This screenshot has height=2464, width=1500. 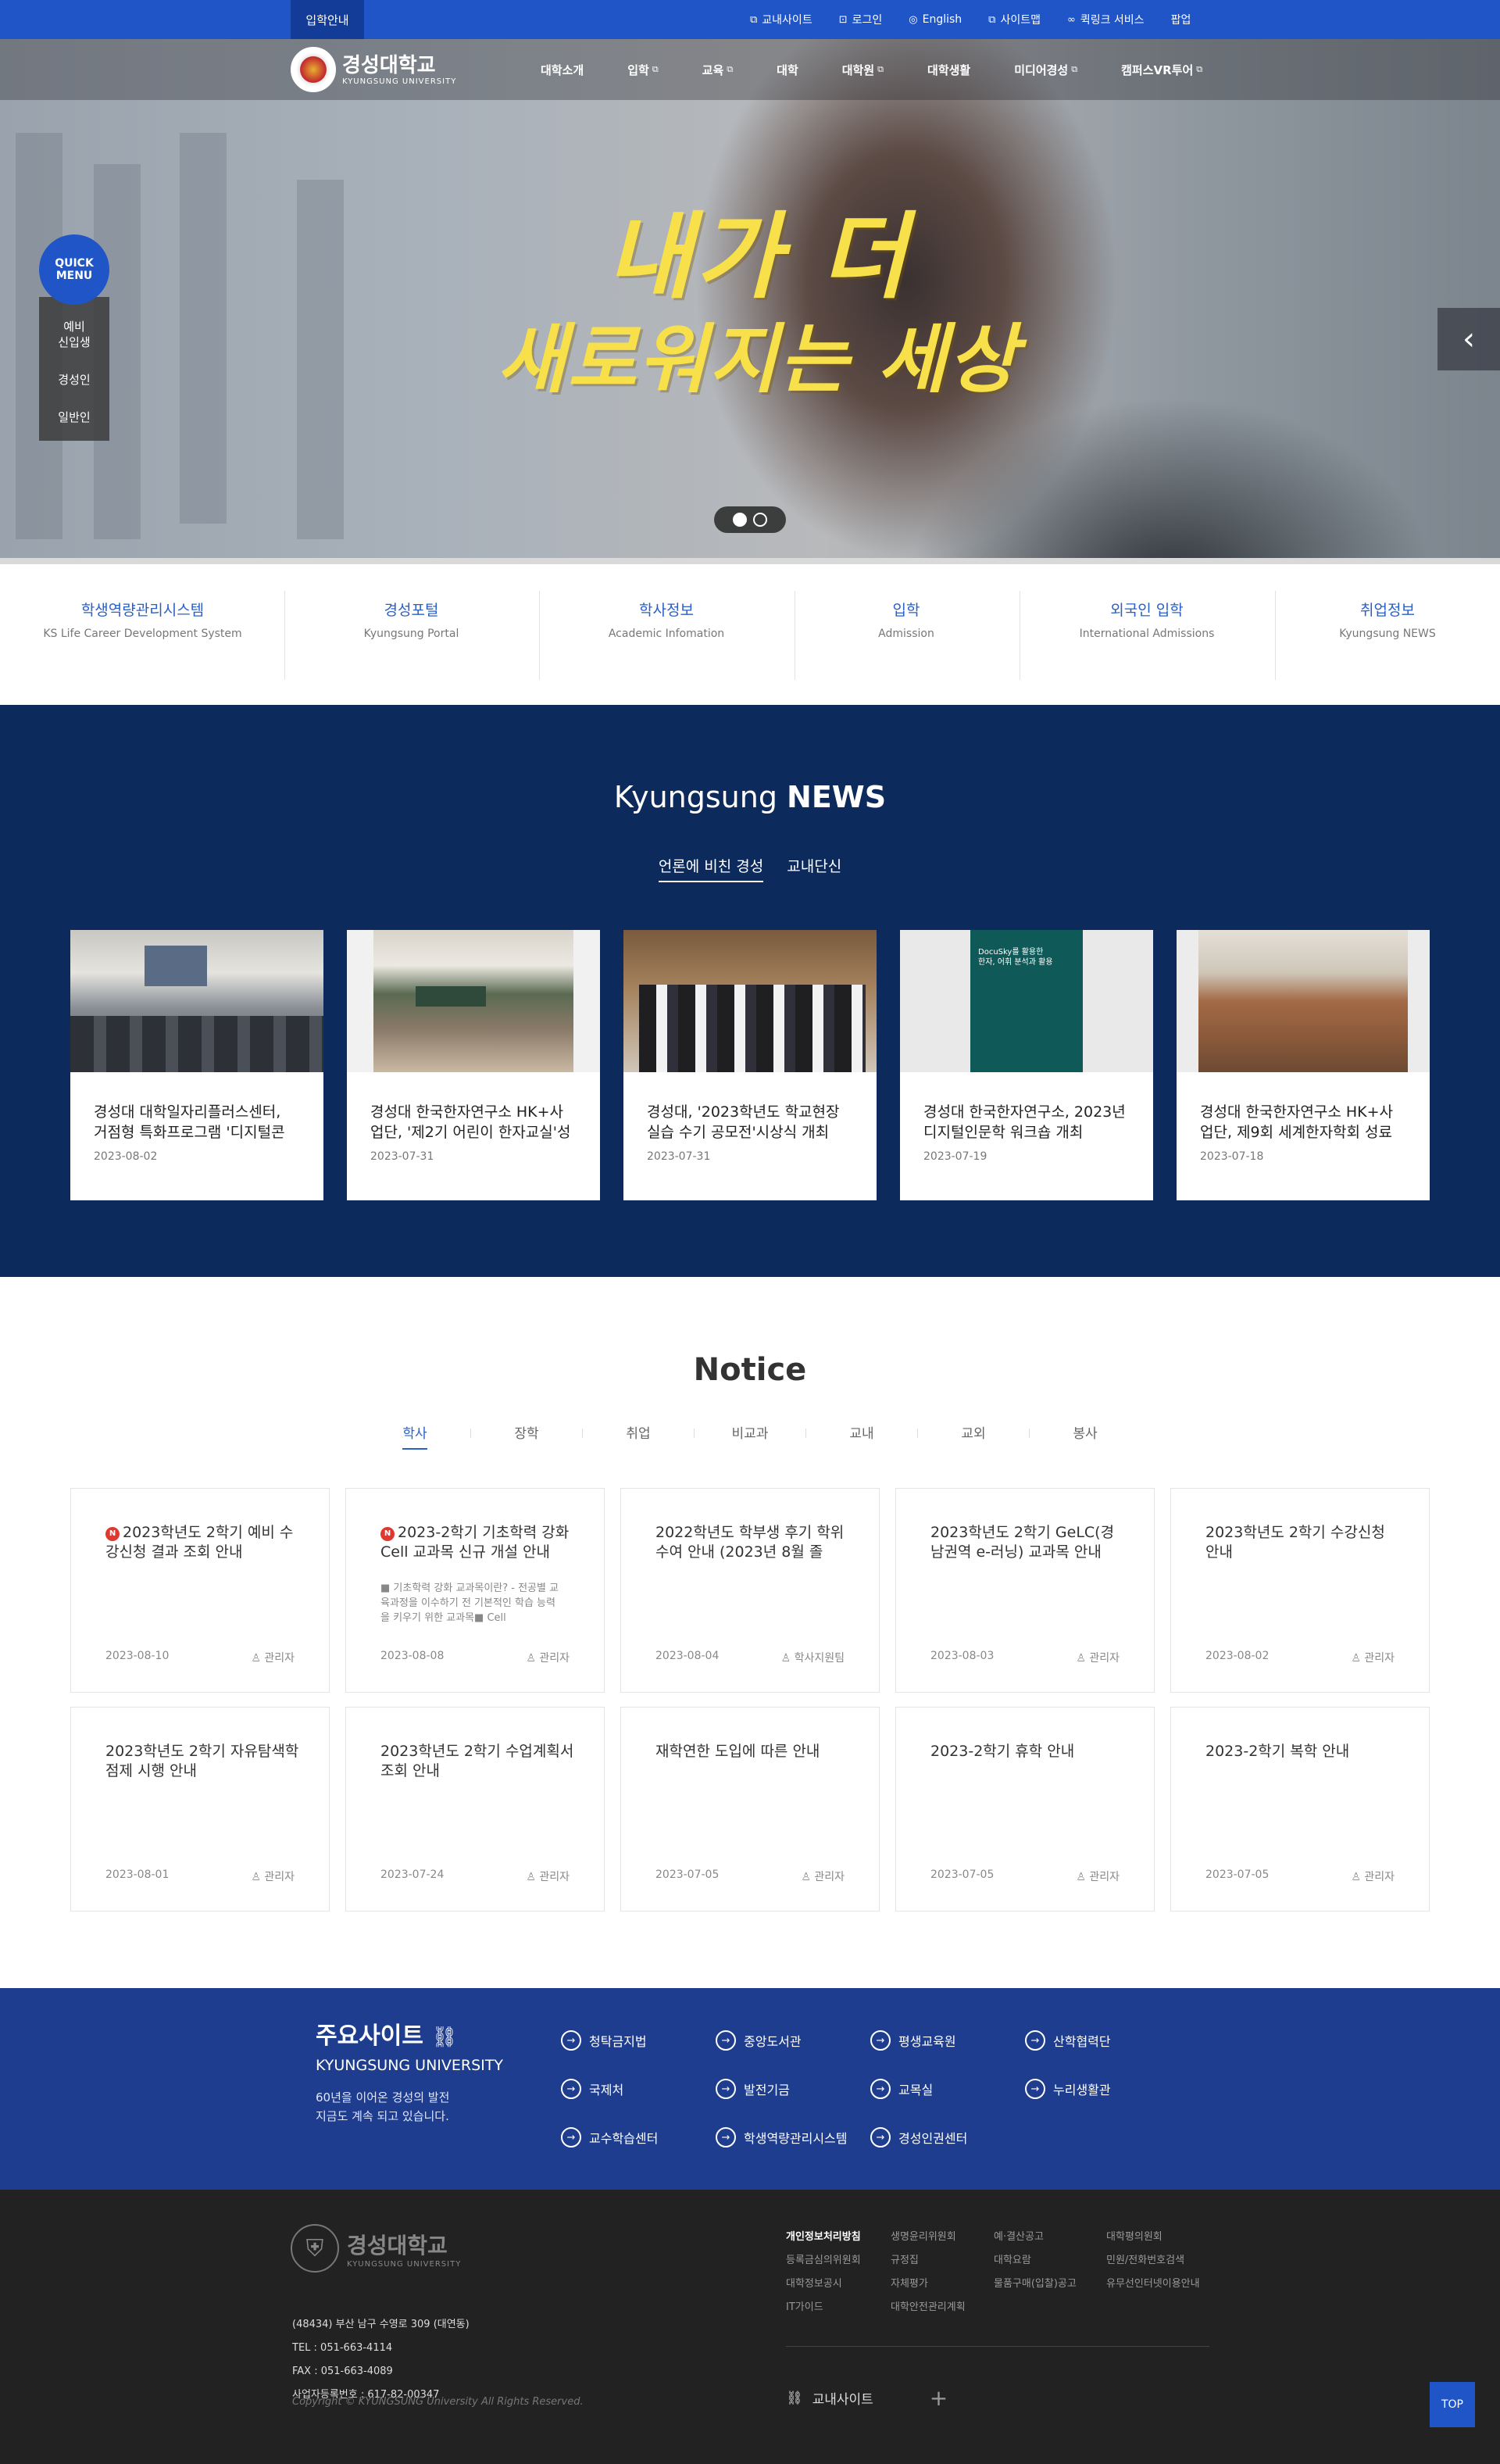 What do you see at coordinates (945, 2307) in the screenshot?
I see `footer-link: 대학안전관리계획` at bounding box center [945, 2307].